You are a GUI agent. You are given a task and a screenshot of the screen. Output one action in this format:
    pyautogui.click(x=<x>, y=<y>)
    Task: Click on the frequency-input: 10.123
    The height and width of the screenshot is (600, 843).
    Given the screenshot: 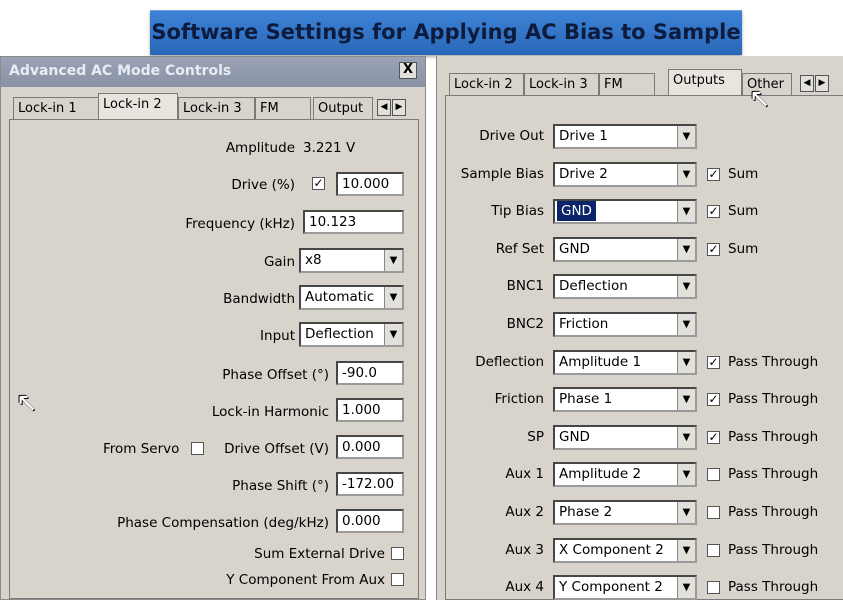 What is the action you would take?
    pyautogui.click(x=353, y=222)
    